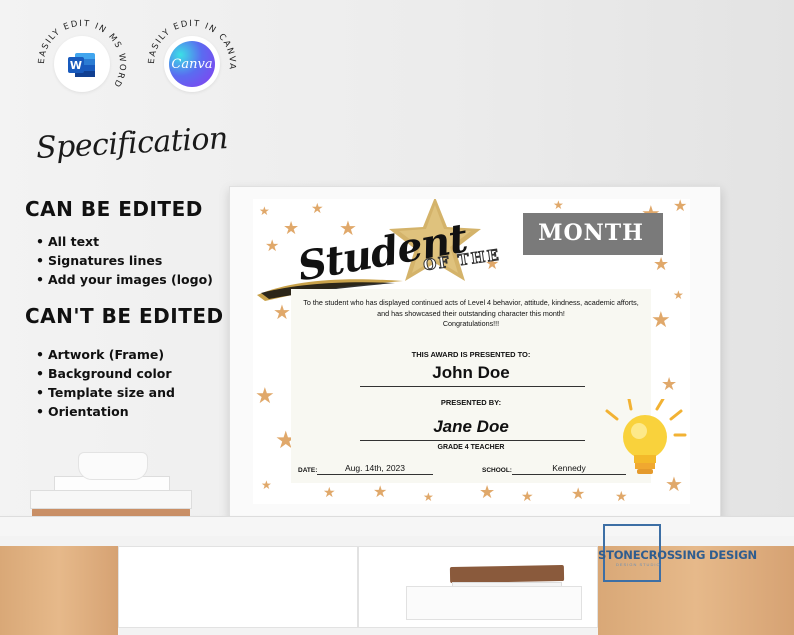 Image resolution: width=794 pixels, height=635 pixels. Describe the element at coordinates (308, 470) in the screenshot. I see `date-label: DATE:` at that location.